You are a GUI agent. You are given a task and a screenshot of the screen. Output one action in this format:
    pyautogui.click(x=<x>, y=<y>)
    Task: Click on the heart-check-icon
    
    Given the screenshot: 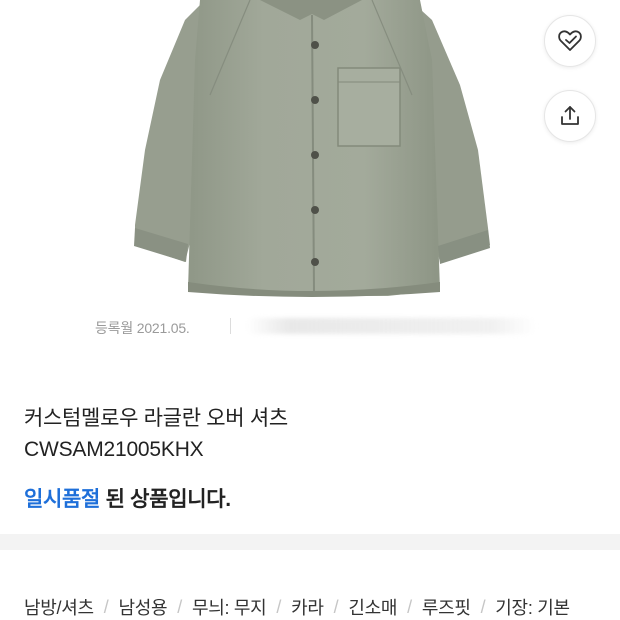 What is the action you would take?
    pyautogui.click(x=570, y=40)
    